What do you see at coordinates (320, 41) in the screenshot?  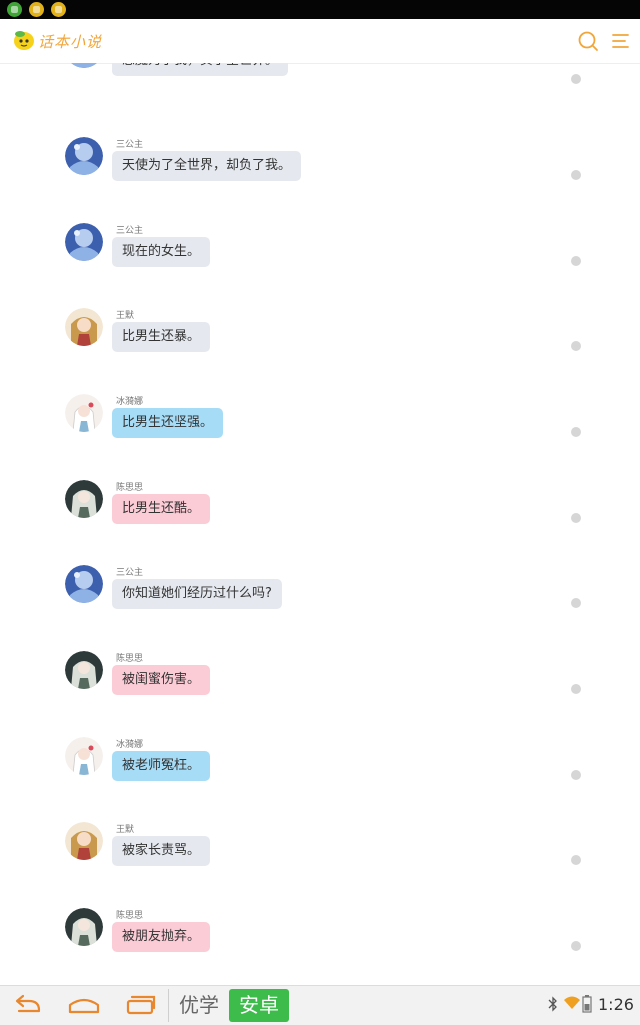 I see `app-bar: 话本小说` at bounding box center [320, 41].